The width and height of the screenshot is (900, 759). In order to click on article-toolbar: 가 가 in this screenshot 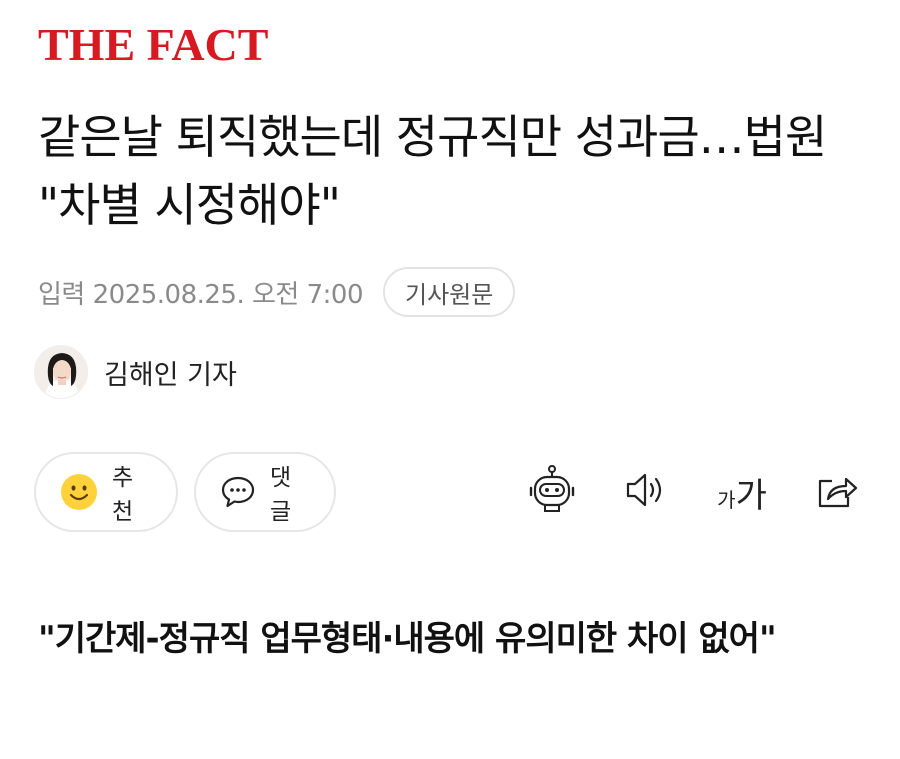, I will do `click(450, 492)`.